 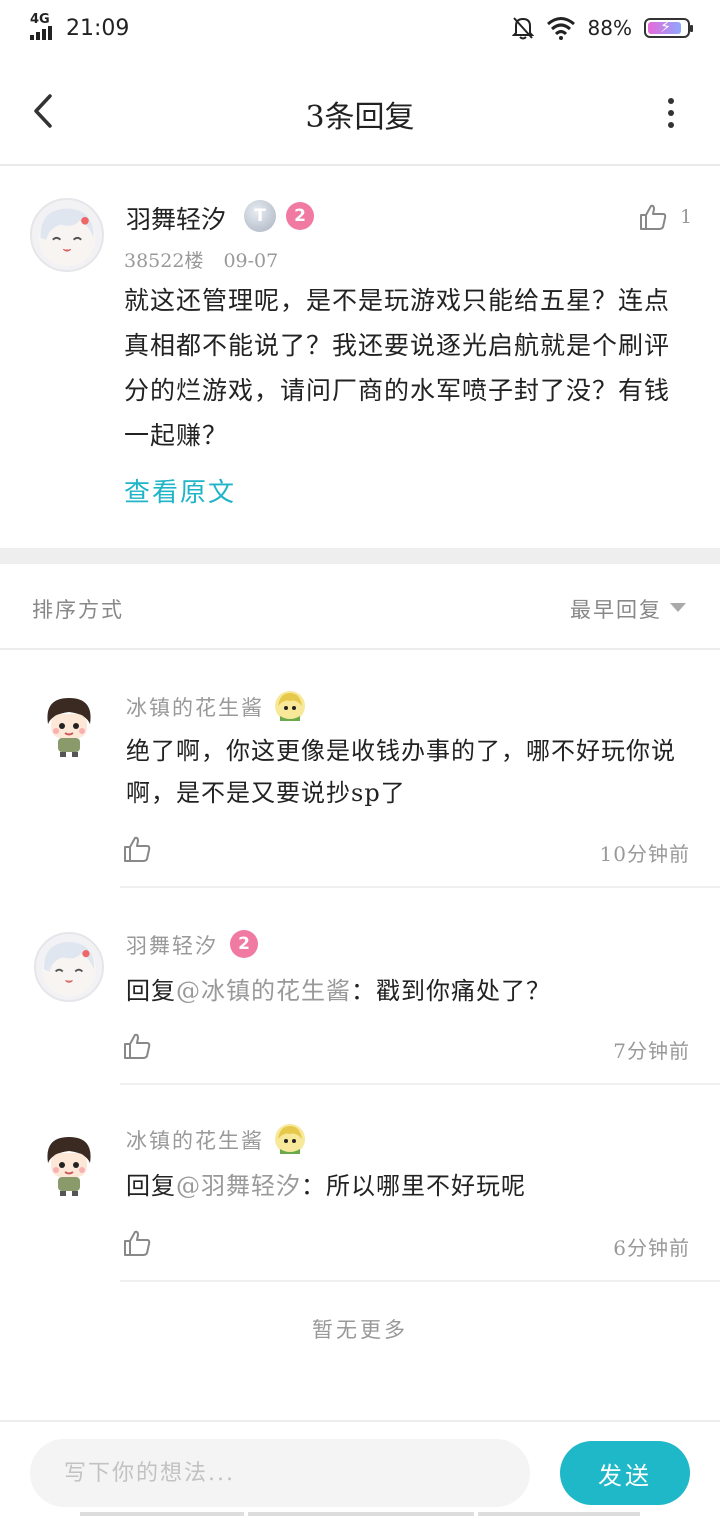 What do you see at coordinates (686, 217) in the screenshot?
I see `like-count: 1` at bounding box center [686, 217].